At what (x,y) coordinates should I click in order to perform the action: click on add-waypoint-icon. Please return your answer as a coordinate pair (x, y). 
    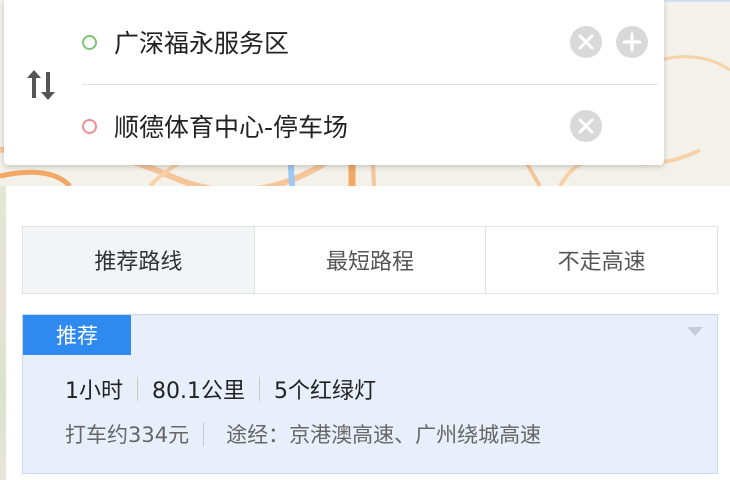
    Looking at the image, I should click on (632, 42).